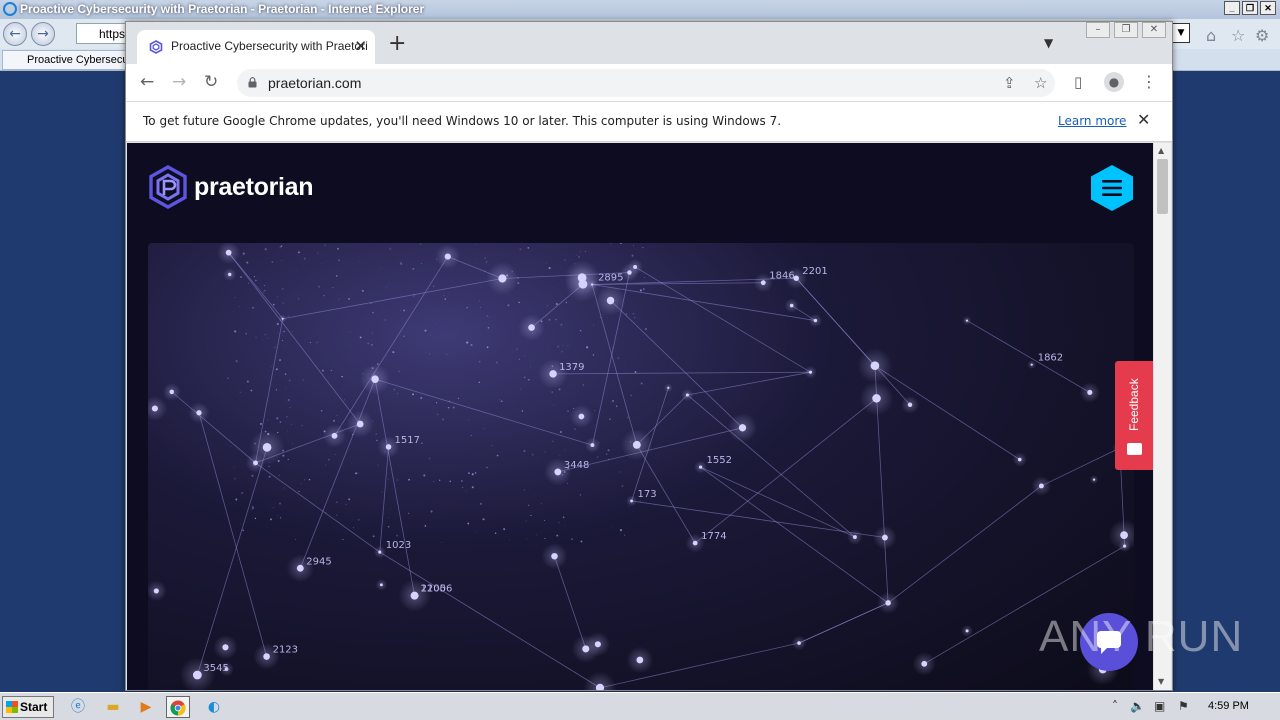 The image size is (1280, 720). What do you see at coordinates (1115, 706) in the screenshot?
I see `tray-arrow-icon: ˄` at bounding box center [1115, 706].